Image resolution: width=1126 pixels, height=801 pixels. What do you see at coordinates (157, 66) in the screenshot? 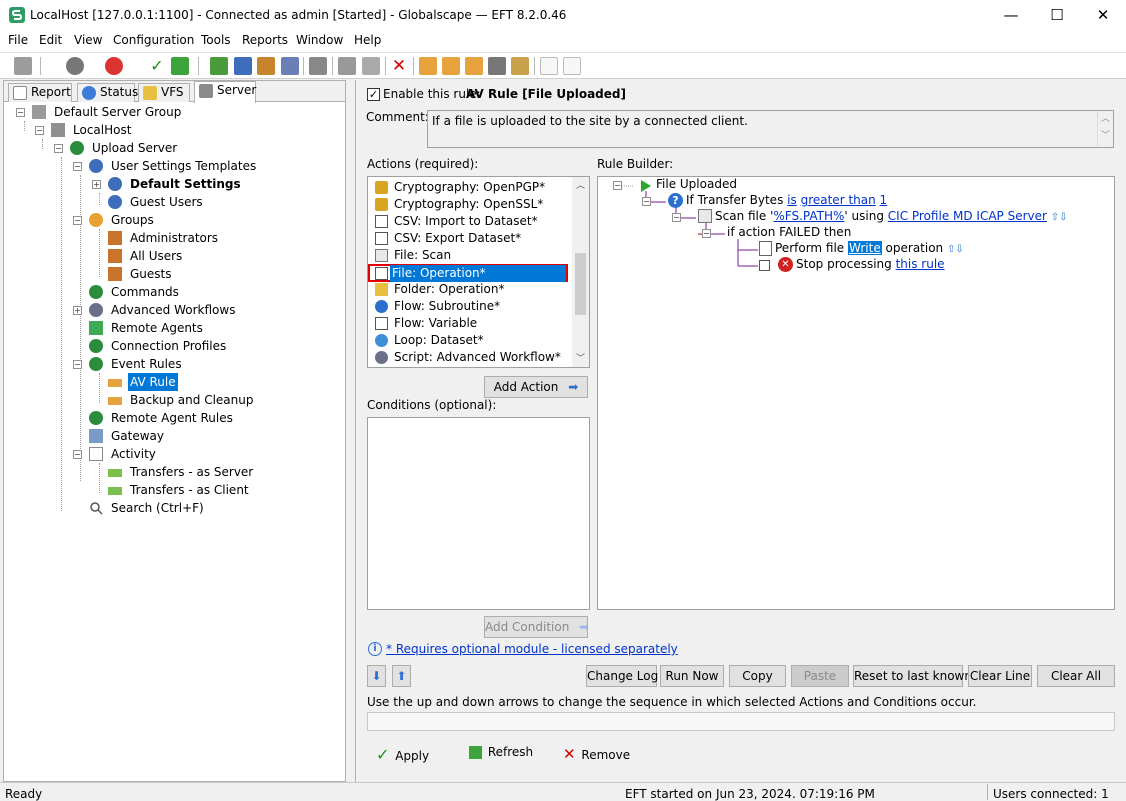
I see `check-icon: ✓` at bounding box center [157, 66].